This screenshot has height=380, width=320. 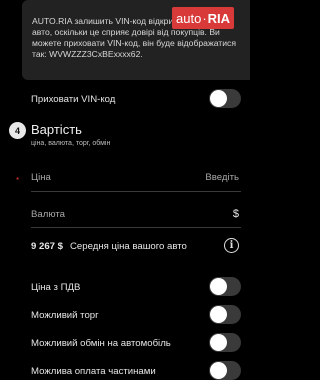 I want to click on exchange-toggle, so click(x=225, y=342).